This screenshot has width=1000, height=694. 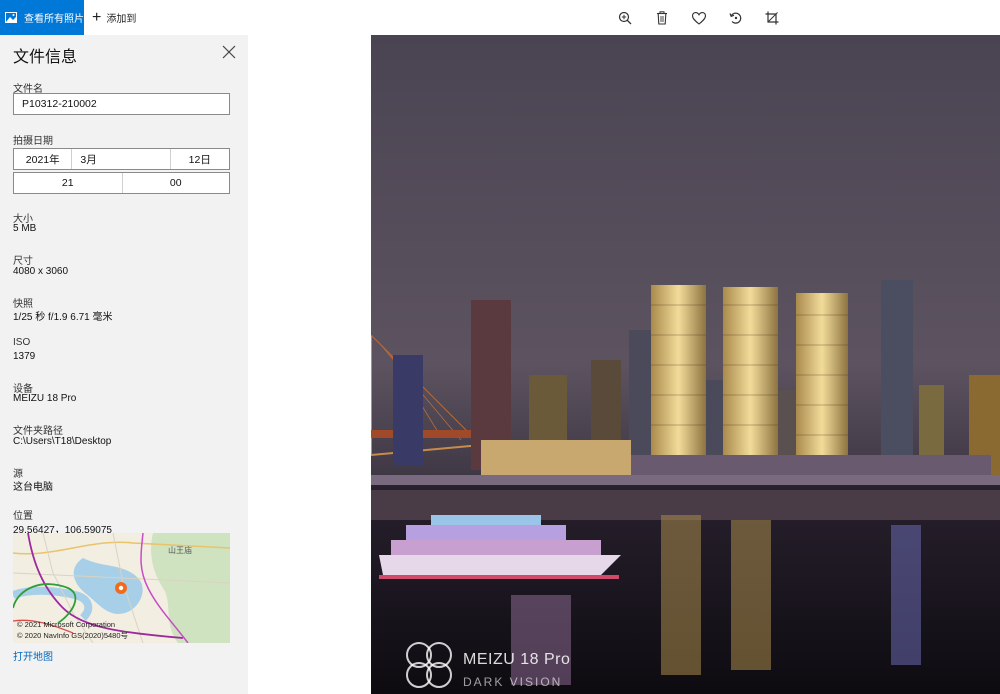 What do you see at coordinates (24, 356) in the screenshot?
I see `iso-value: 1379` at bounding box center [24, 356].